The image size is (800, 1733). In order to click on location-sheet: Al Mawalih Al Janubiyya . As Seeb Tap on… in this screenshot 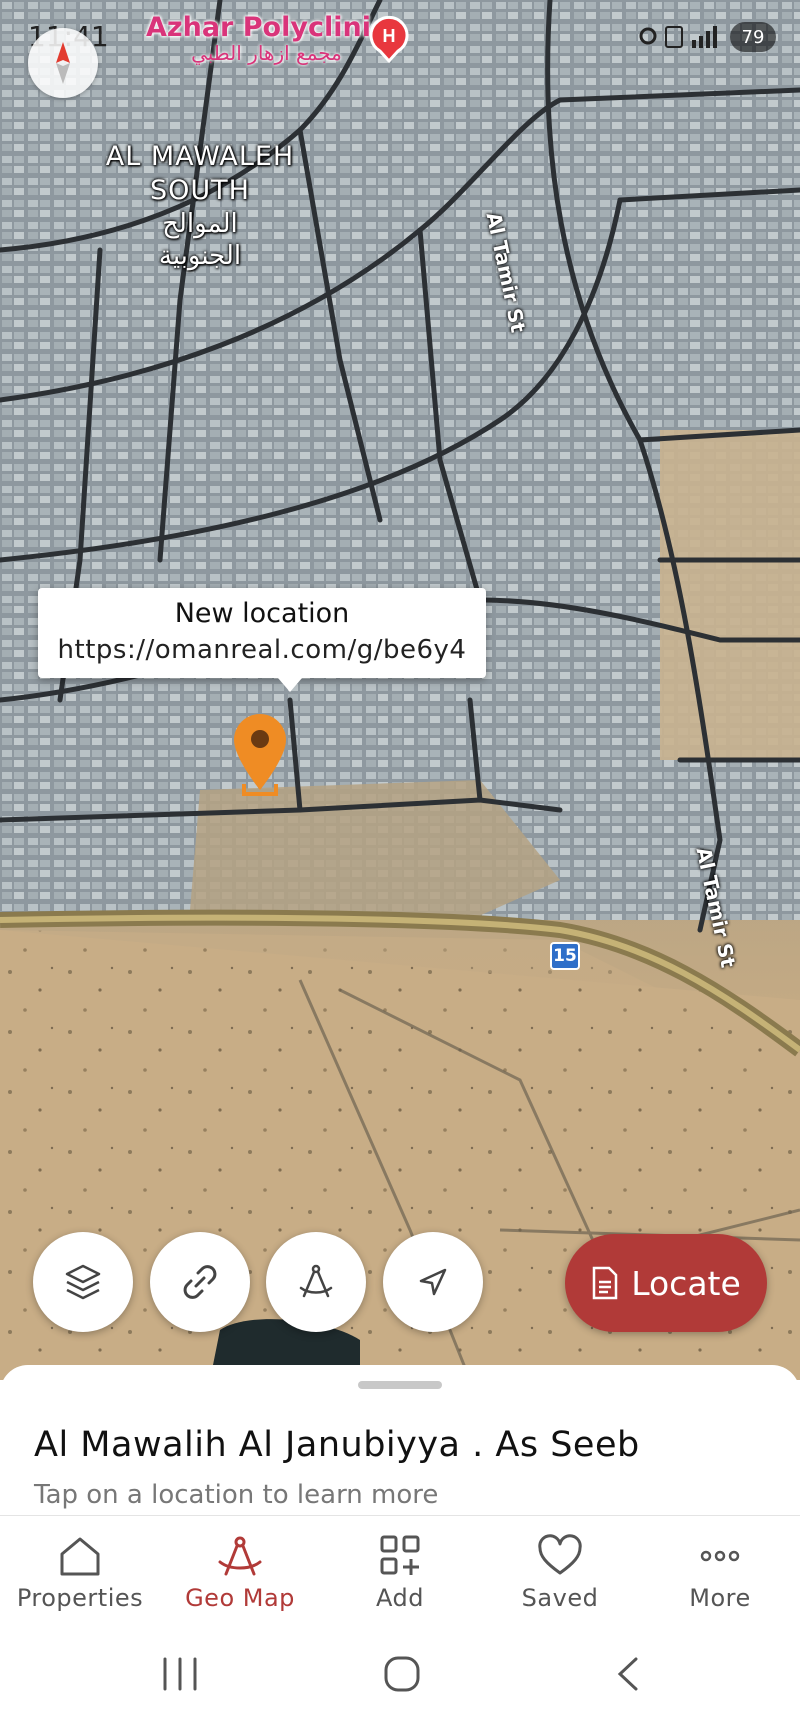, I will do `click(400, 1440)`.